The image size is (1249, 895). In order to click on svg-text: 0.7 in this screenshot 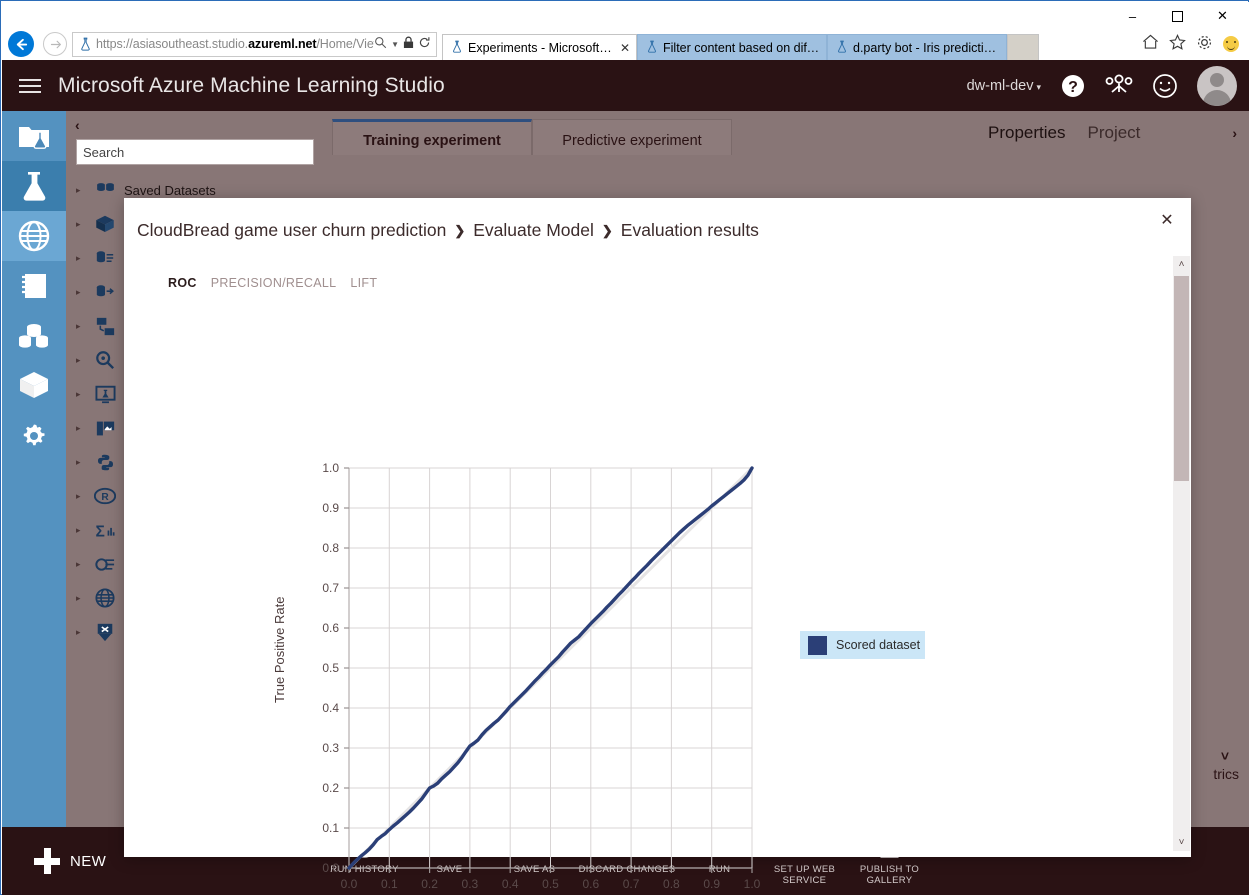, I will do `click(330, 588)`.